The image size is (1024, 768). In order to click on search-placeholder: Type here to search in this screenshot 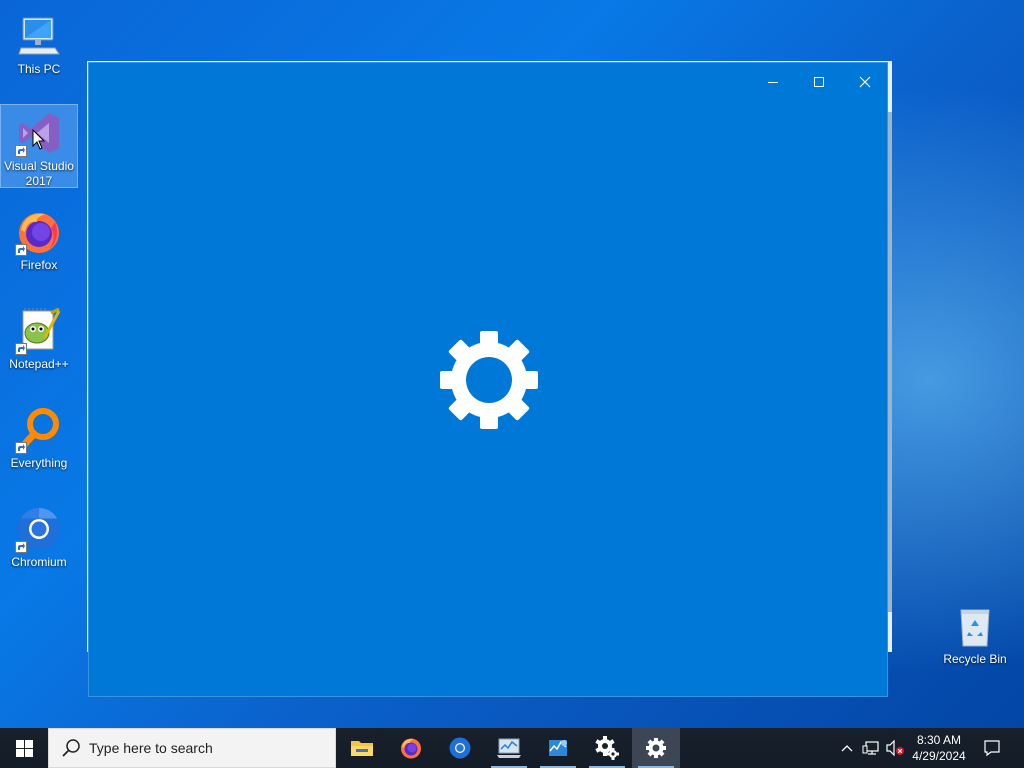, I will do `click(151, 748)`.